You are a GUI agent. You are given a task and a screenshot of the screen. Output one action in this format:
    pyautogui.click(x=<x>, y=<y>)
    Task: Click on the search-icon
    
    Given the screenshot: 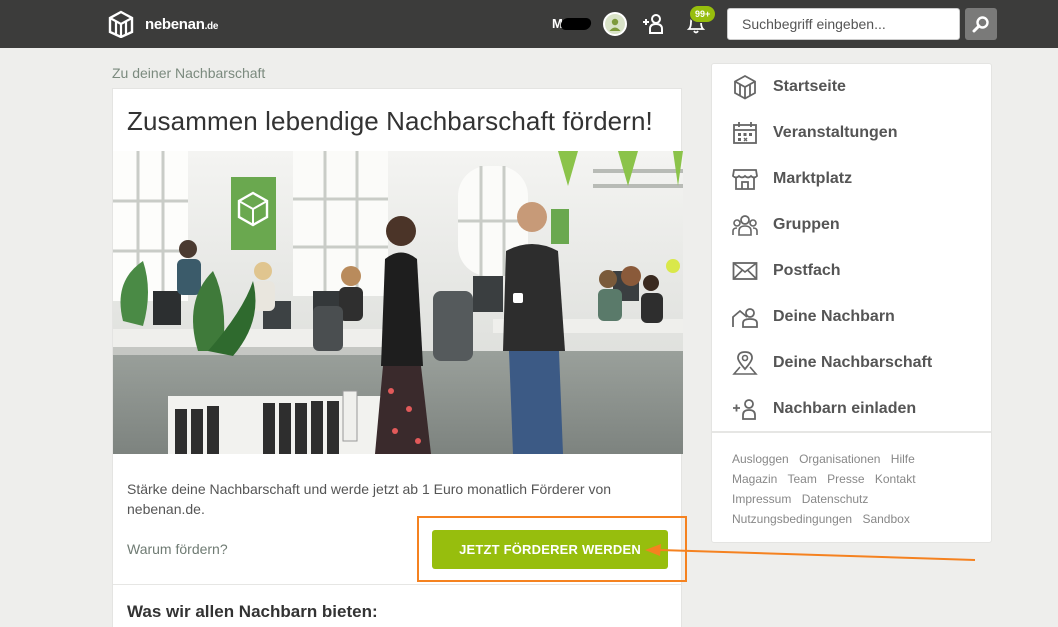 What is the action you would take?
    pyautogui.click(x=980, y=24)
    